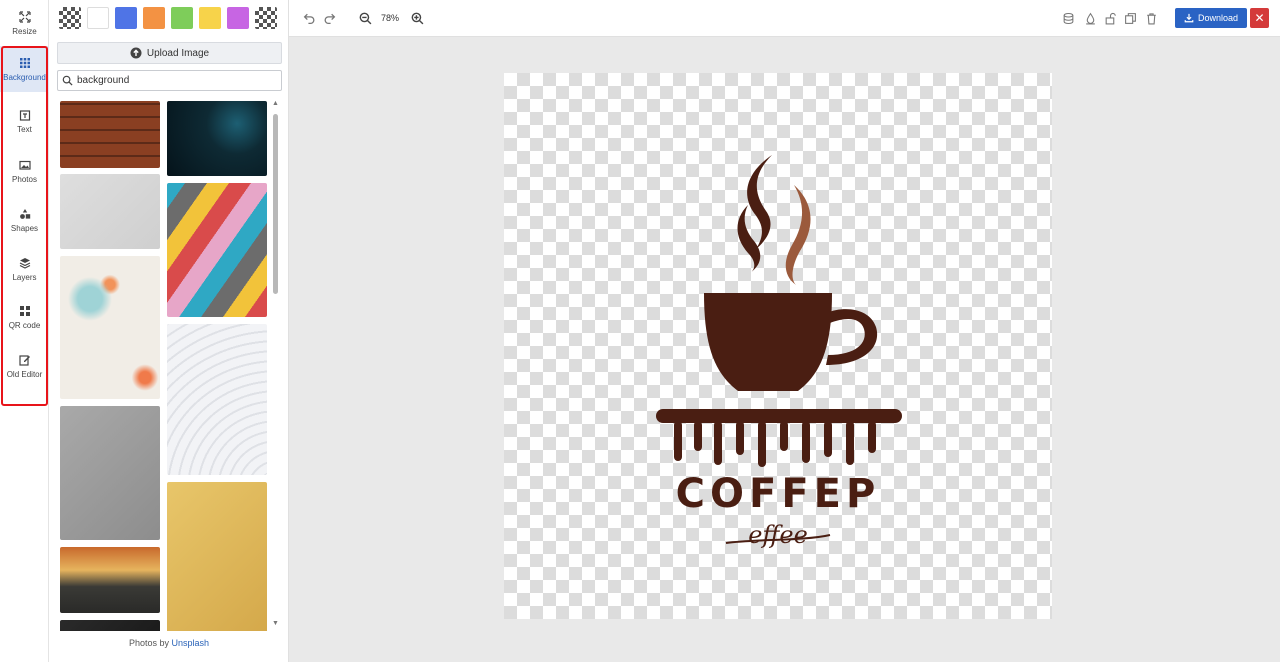 The width and height of the screenshot is (1280, 662). What do you see at coordinates (110, 625) in the screenshot?
I see `thumb-dark-texture` at bounding box center [110, 625].